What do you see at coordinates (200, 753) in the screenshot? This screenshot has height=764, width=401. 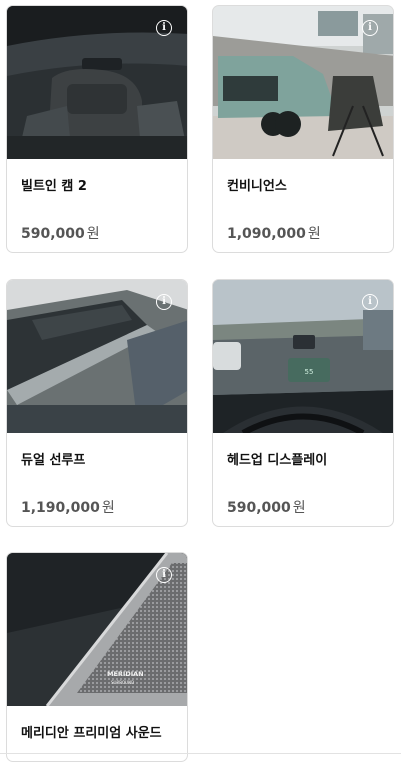 I see `bottom-divider` at bounding box center [200, 753].